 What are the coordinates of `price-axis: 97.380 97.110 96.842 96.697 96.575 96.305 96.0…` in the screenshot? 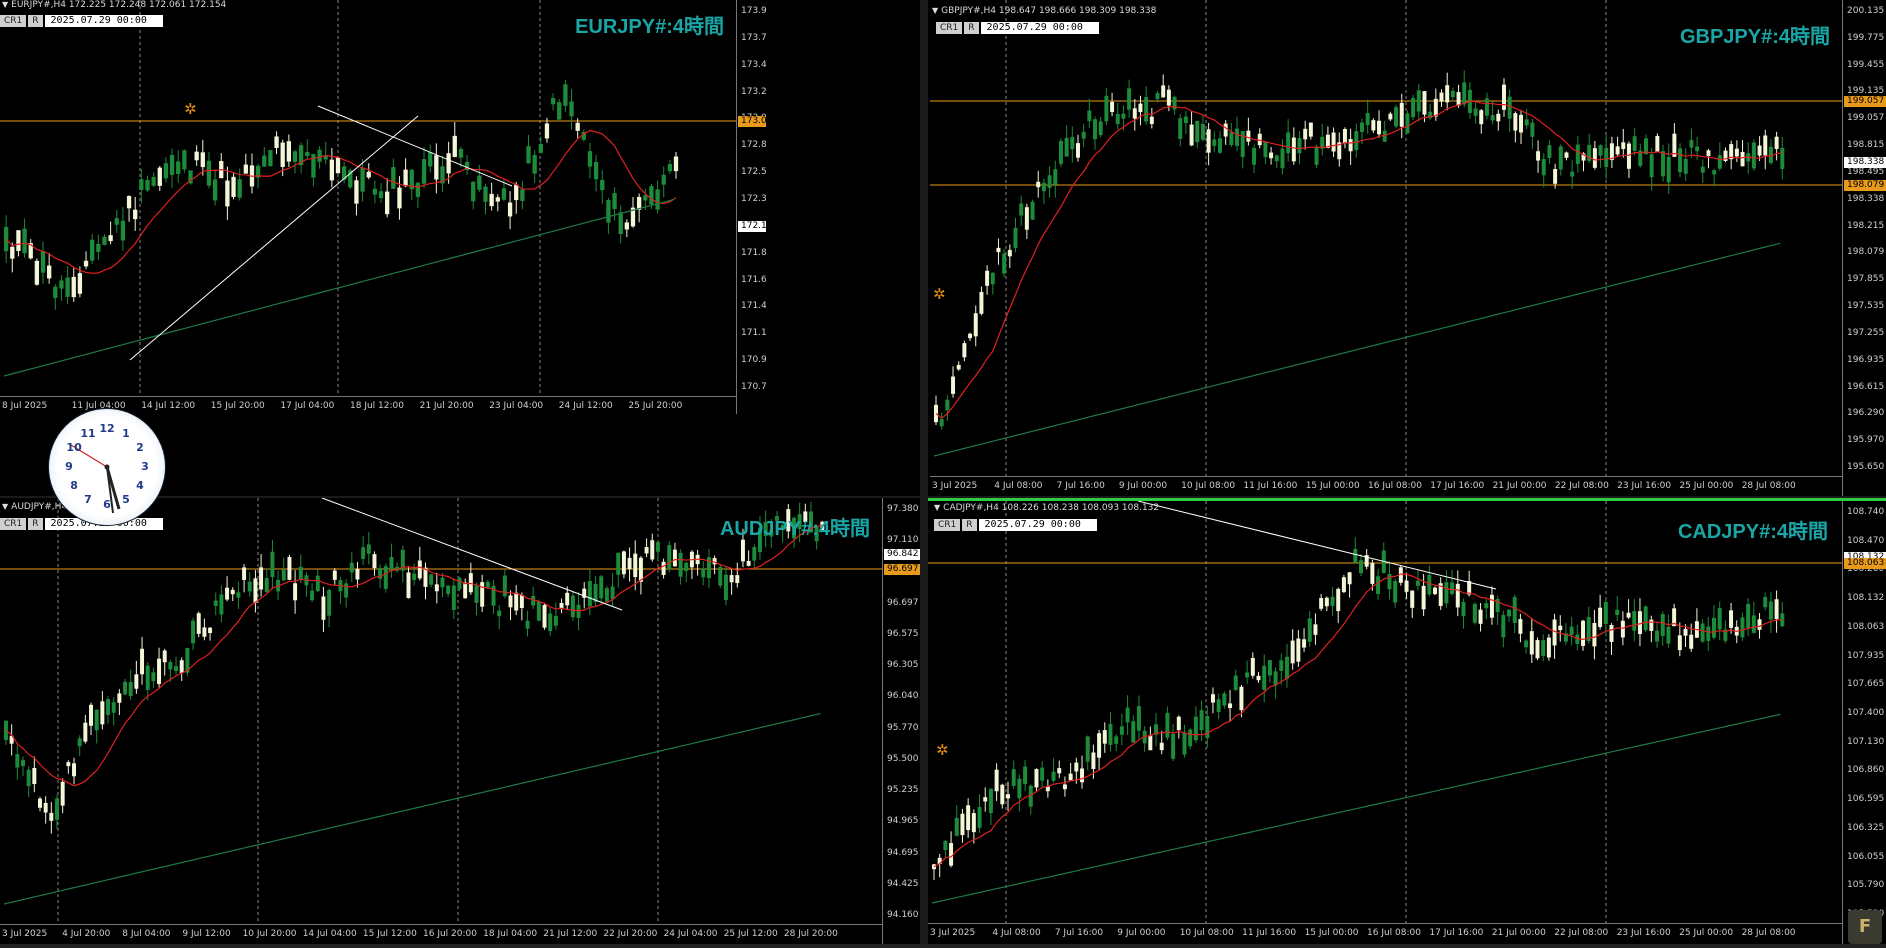 It's located at (901, 721).